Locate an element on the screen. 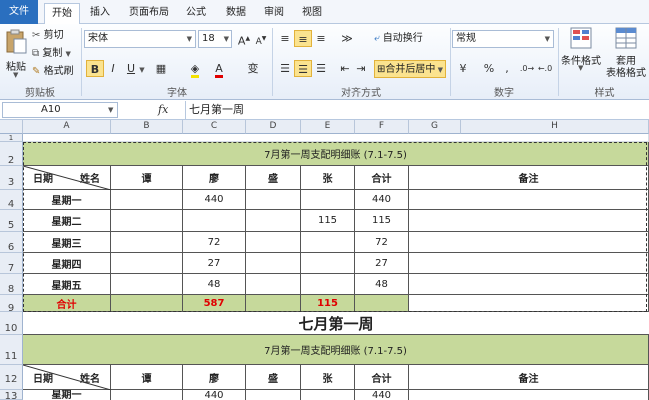 This screenshot has width=649, height=400. table2-header-date-name: 日期 姓名 is located at coordinates (67, 377).